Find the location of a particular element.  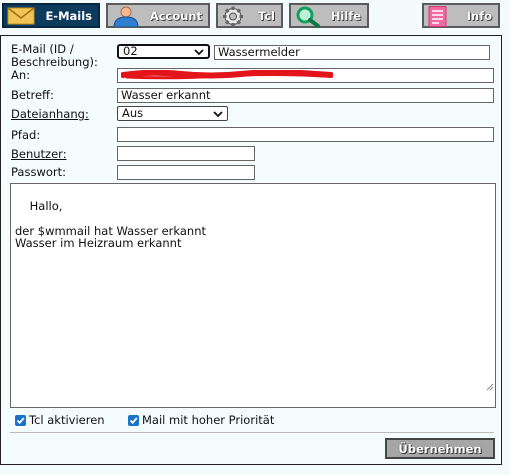

tab-emails-label: E-Mails is located at coordinates (68, 15).